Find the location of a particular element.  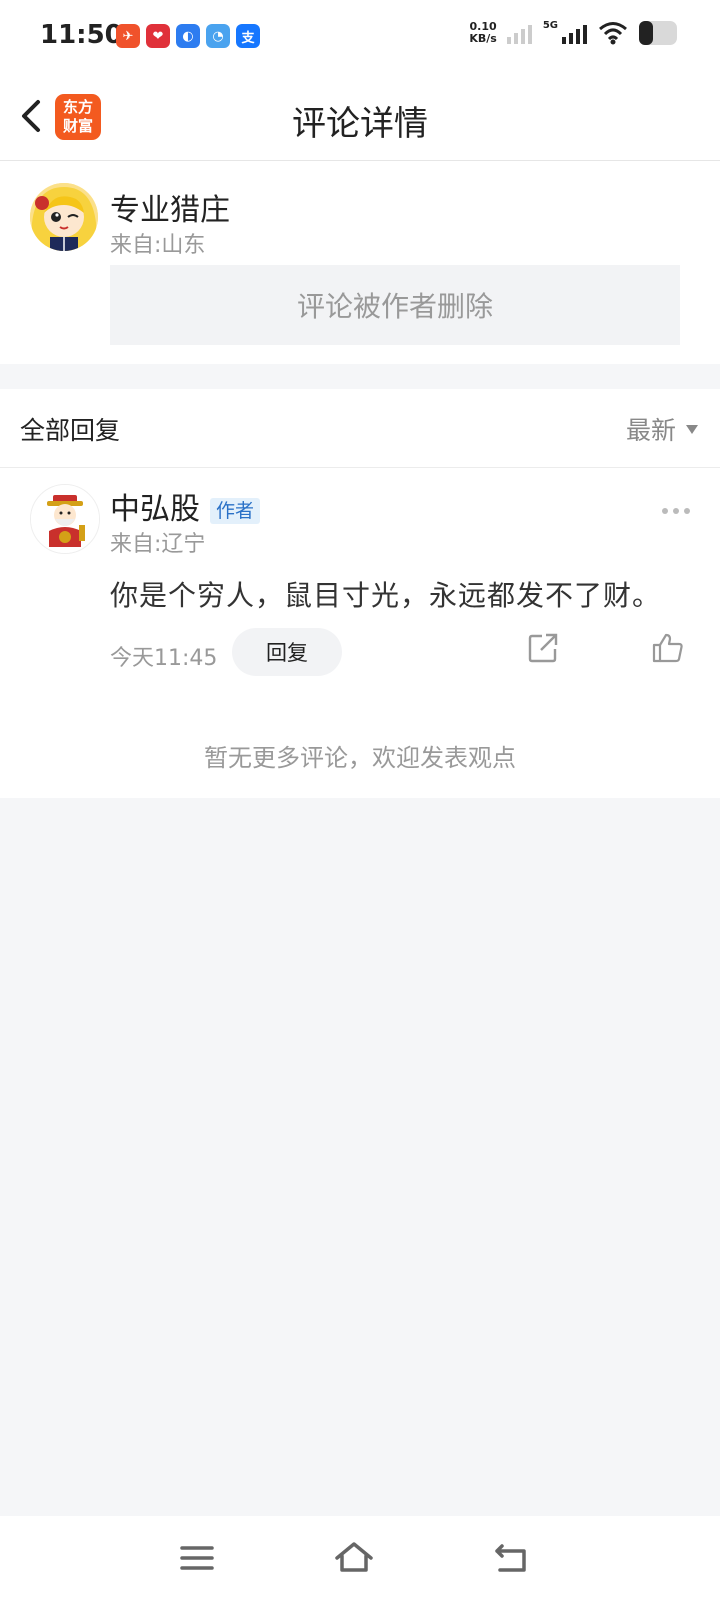

alipay-app-icon: 支 is located at coordinates (248, 36).